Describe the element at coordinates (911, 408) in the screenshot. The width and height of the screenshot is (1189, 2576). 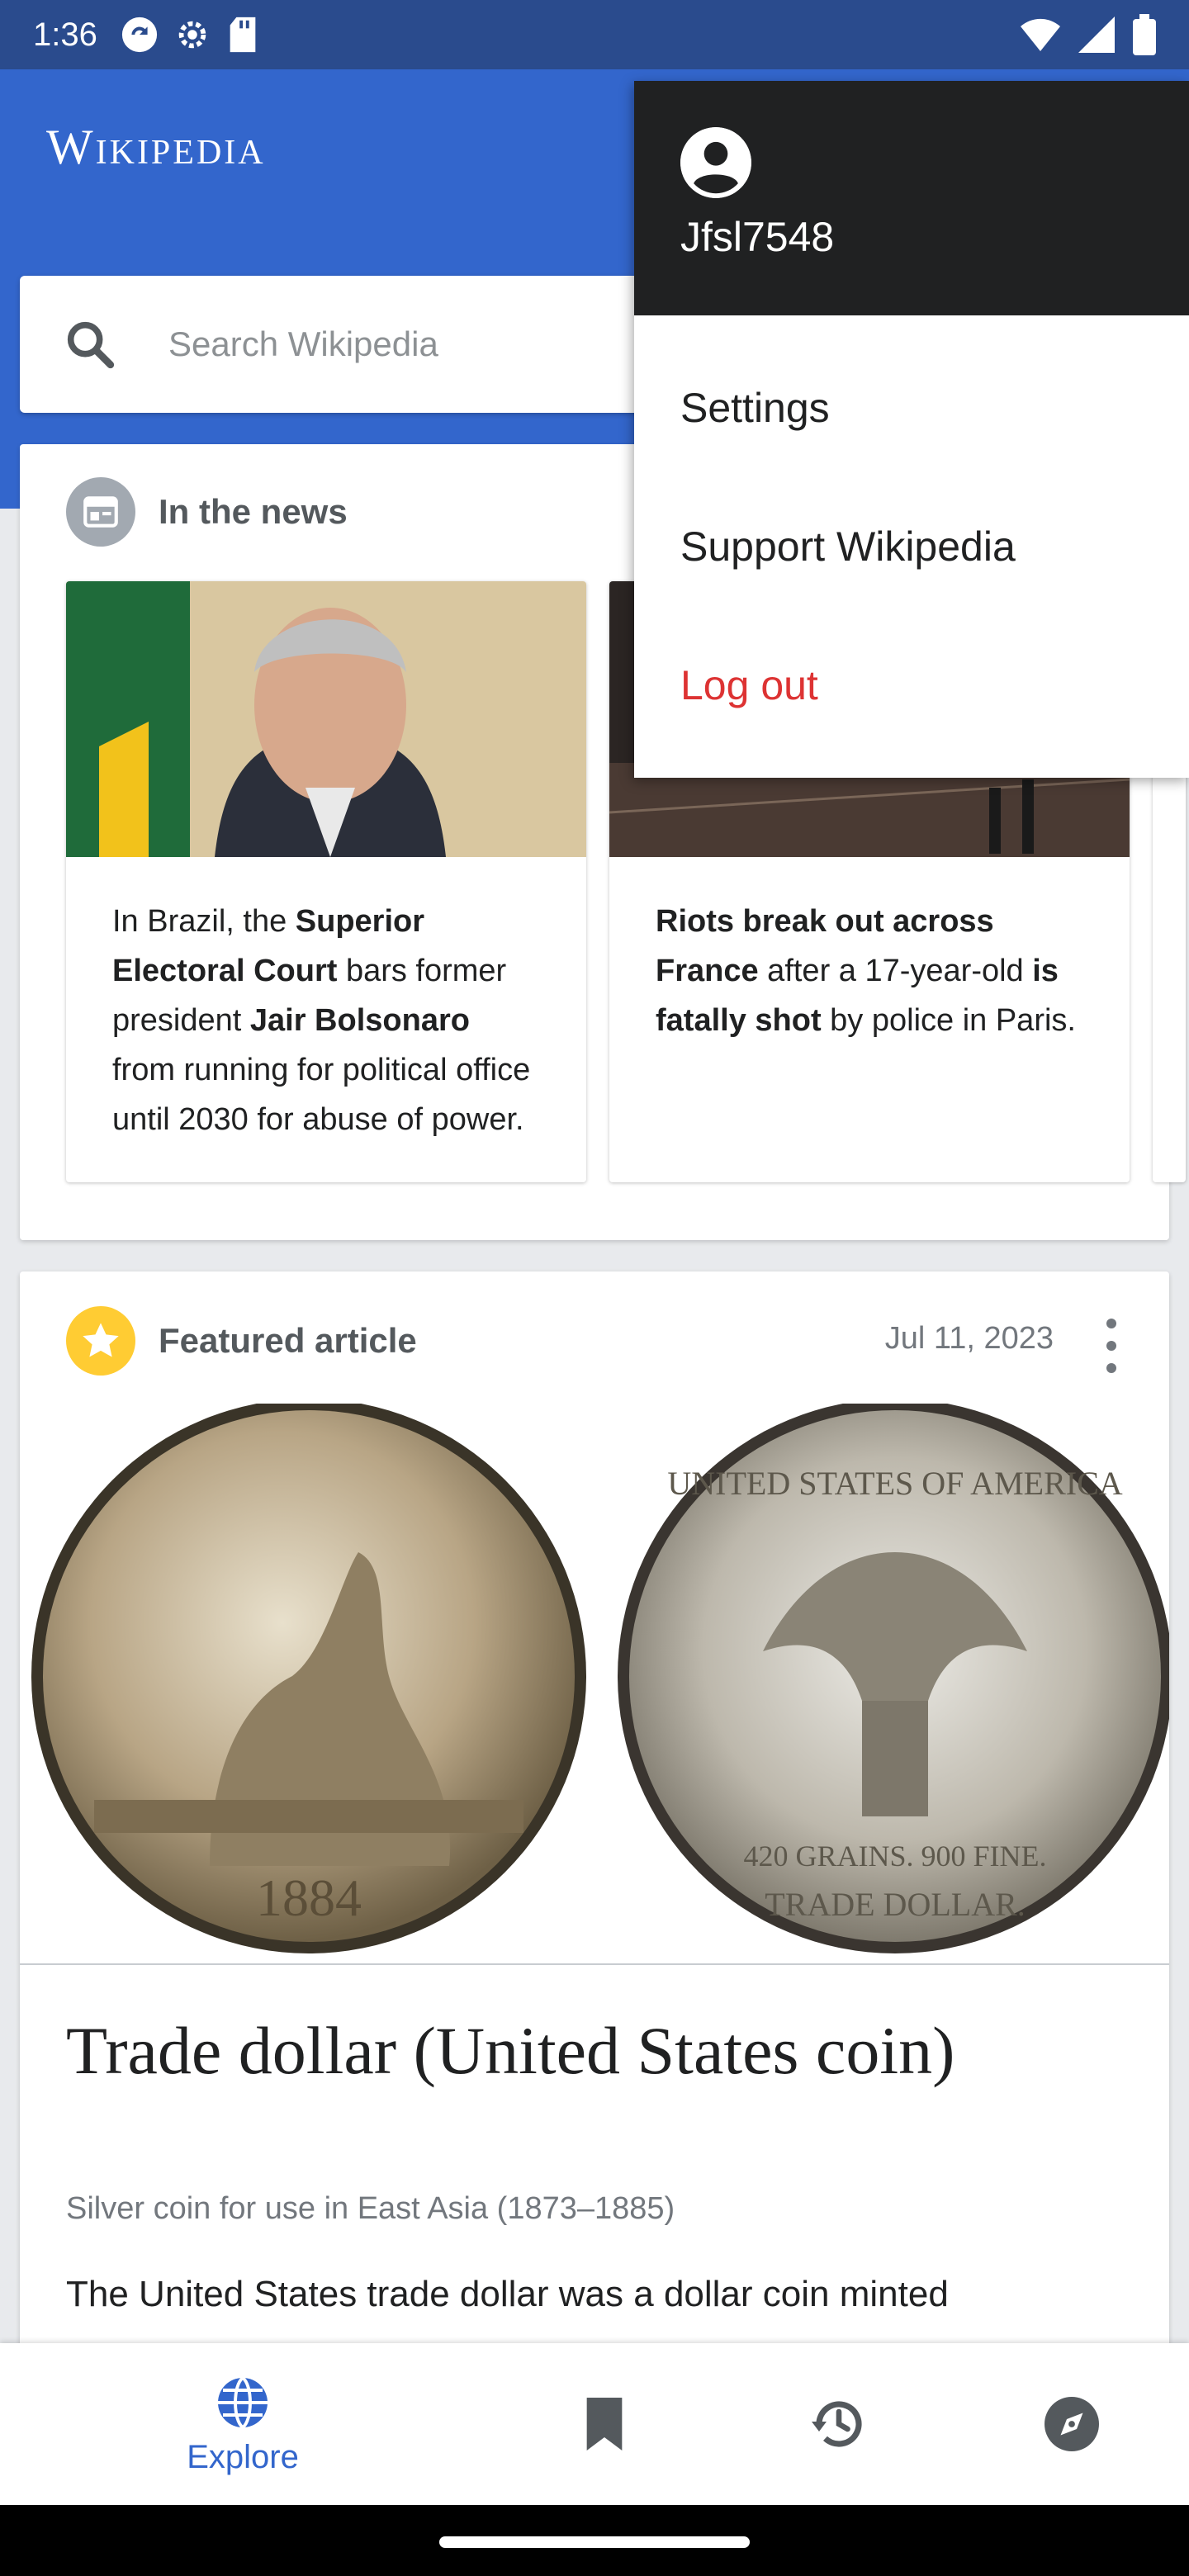
I see `menu-item-settings: Settings` at that location.